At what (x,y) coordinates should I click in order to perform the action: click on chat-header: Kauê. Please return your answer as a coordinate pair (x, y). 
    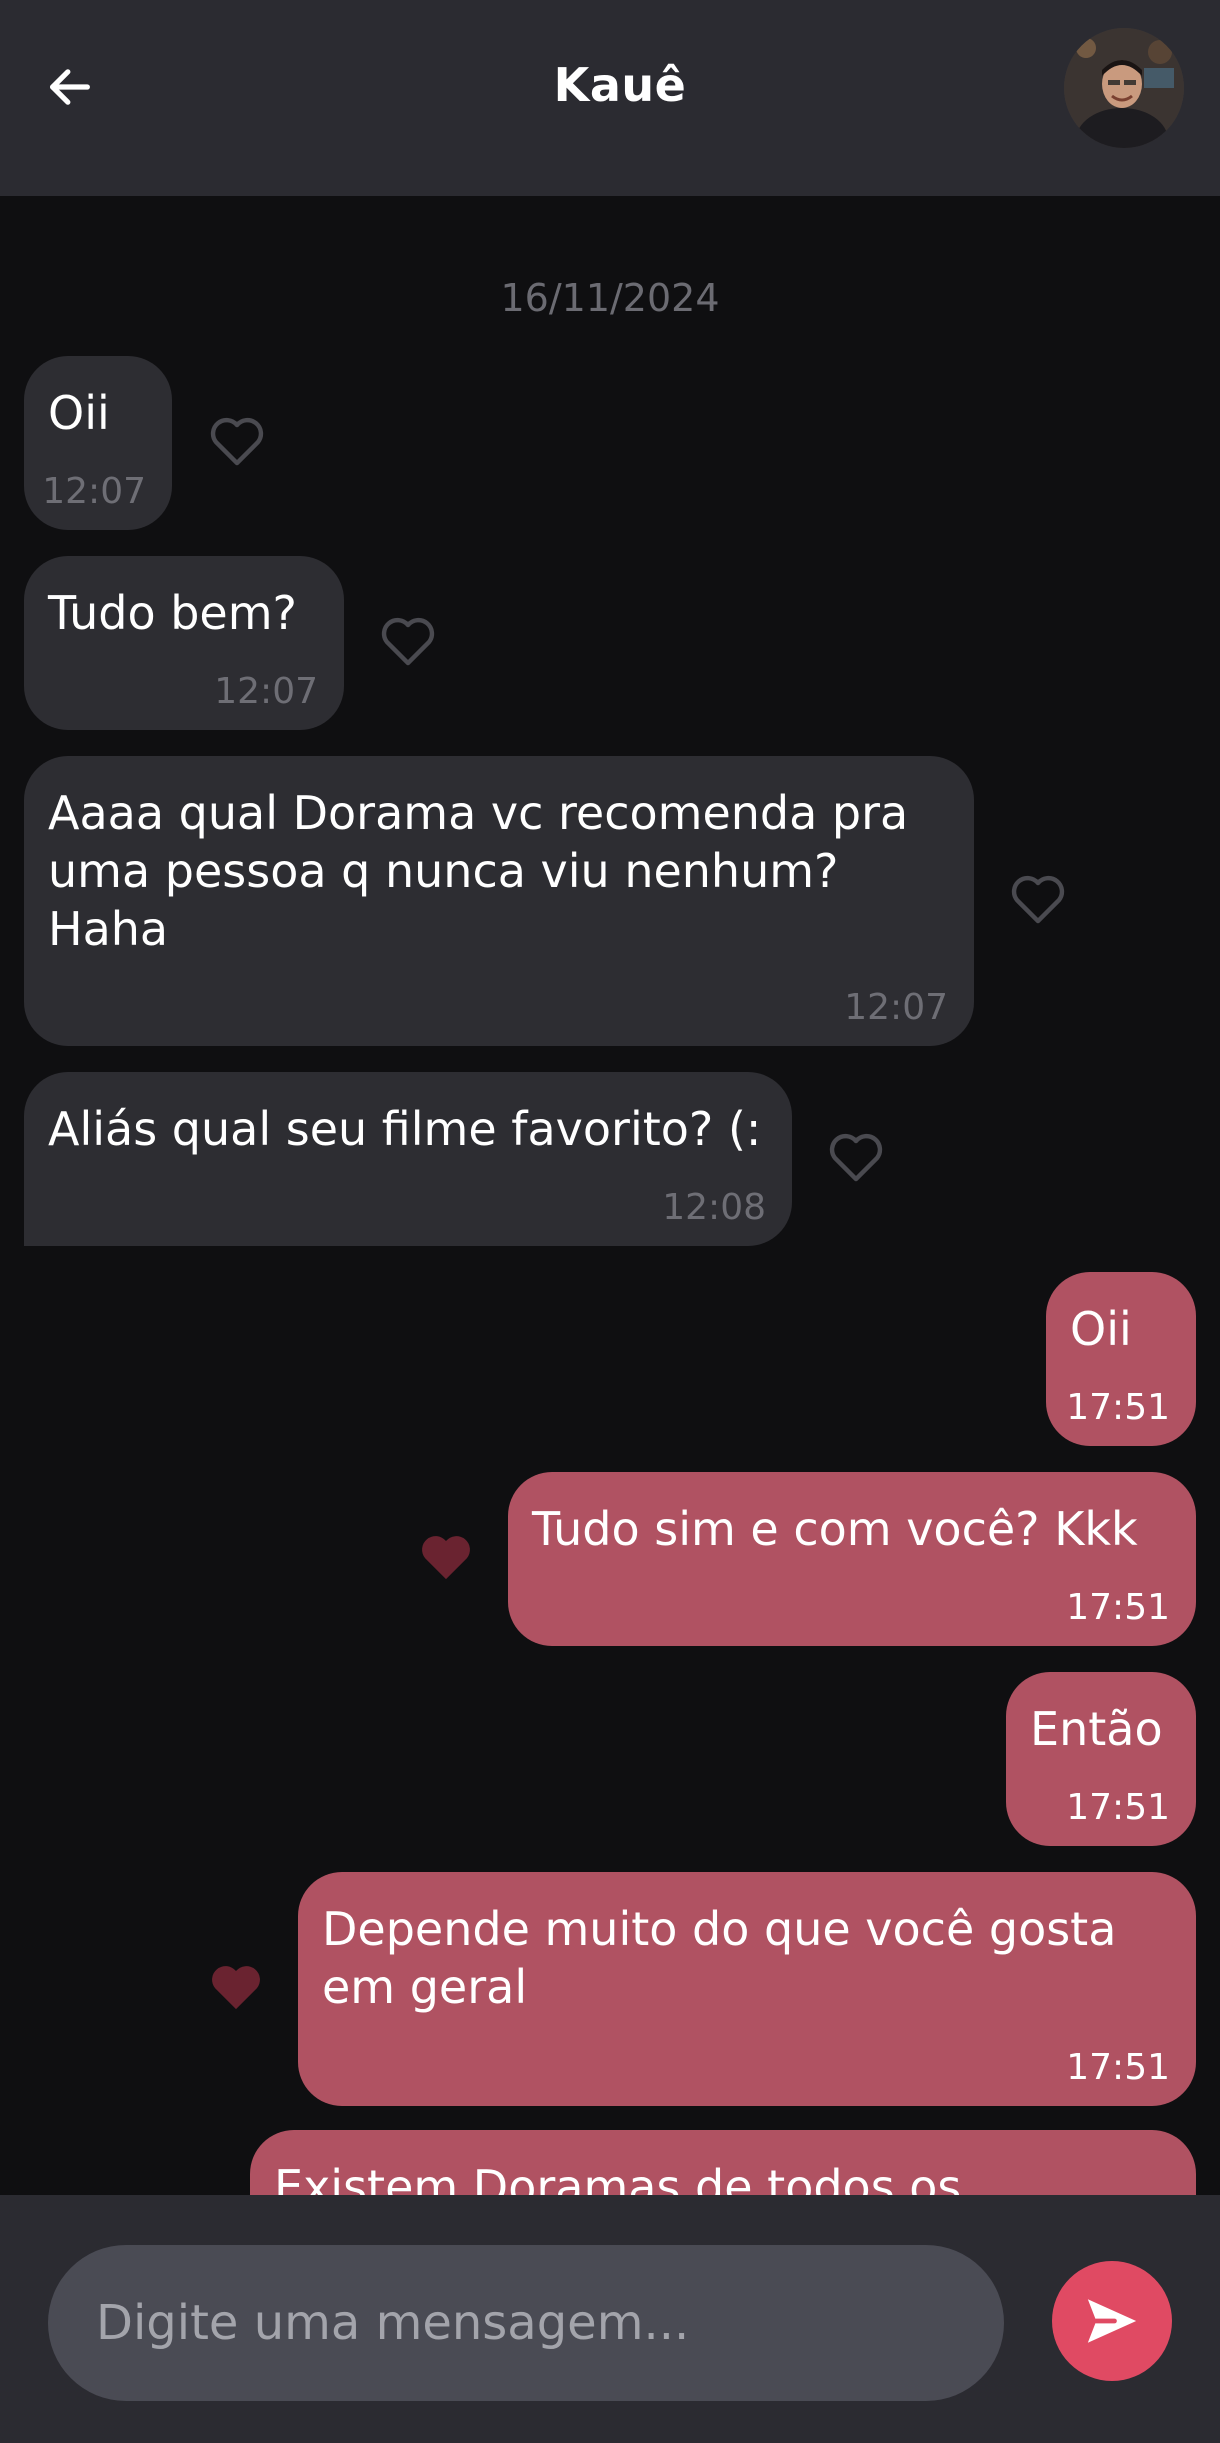
    Looking at the image, I should click on (610, 98).